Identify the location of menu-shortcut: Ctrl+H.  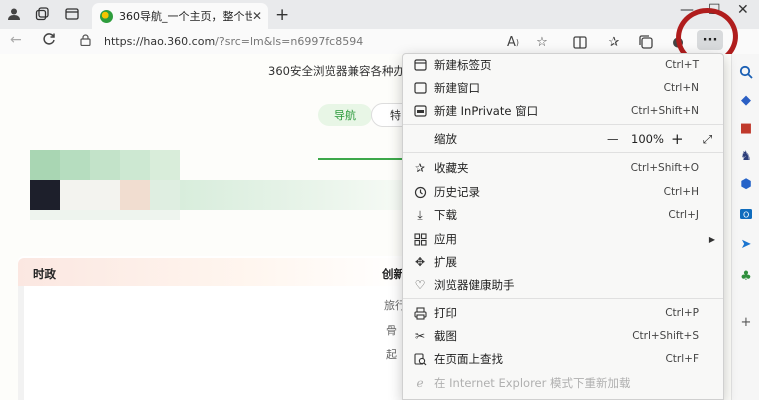
(681, 192).